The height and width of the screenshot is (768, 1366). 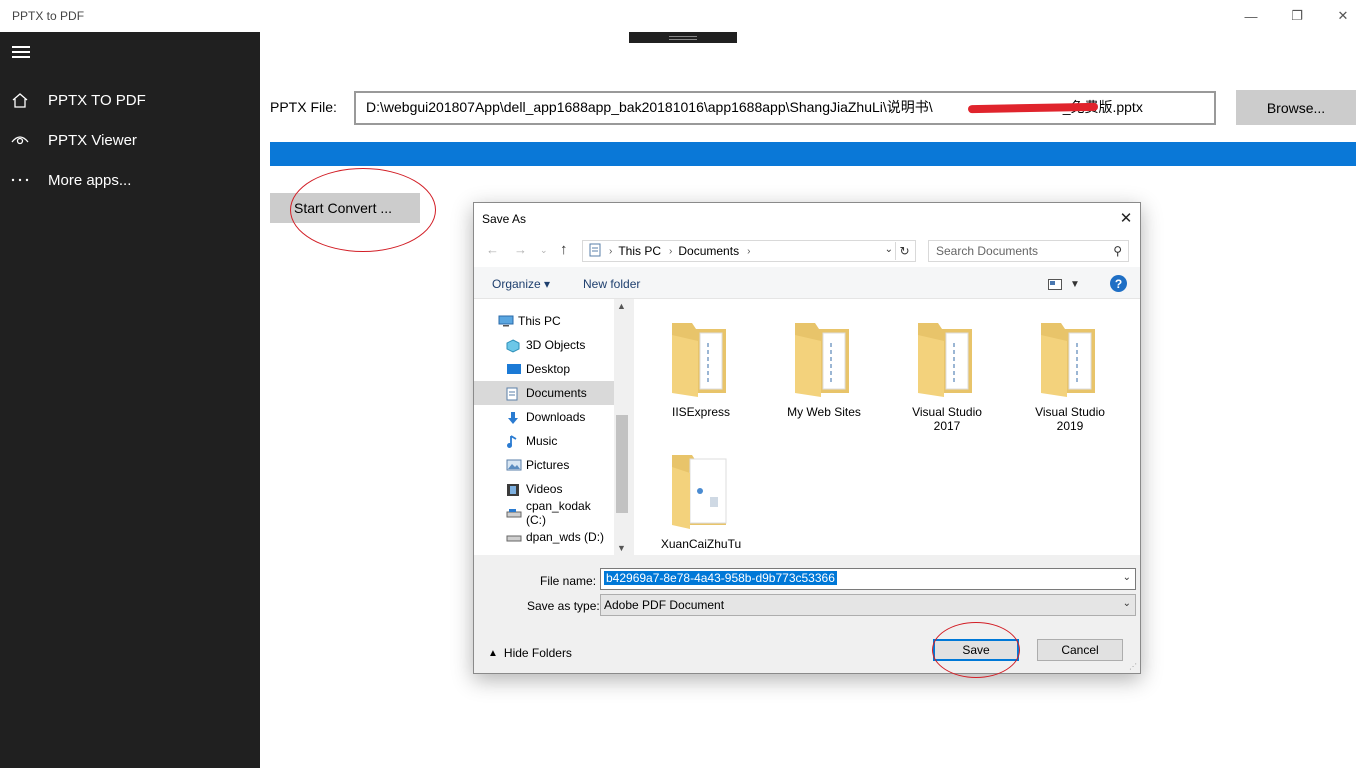 I want to click on recent-locations-icon: ⌄, so click(x=544, y=250).